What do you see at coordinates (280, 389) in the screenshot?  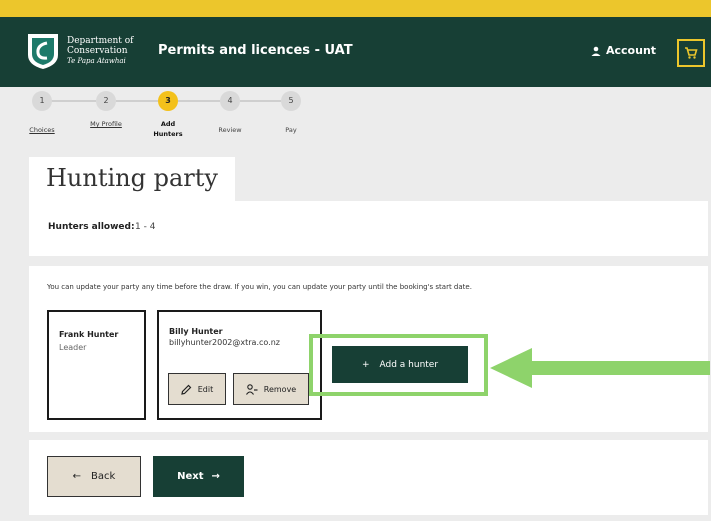 I see `remove-label: Remove` at bounding box center [280, 389].